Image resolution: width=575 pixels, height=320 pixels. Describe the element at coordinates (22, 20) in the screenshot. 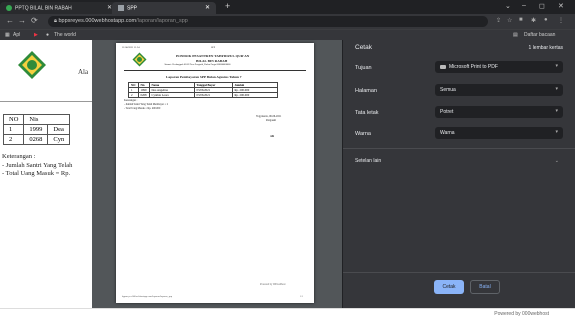

I see `forward-icon: →` at that location.